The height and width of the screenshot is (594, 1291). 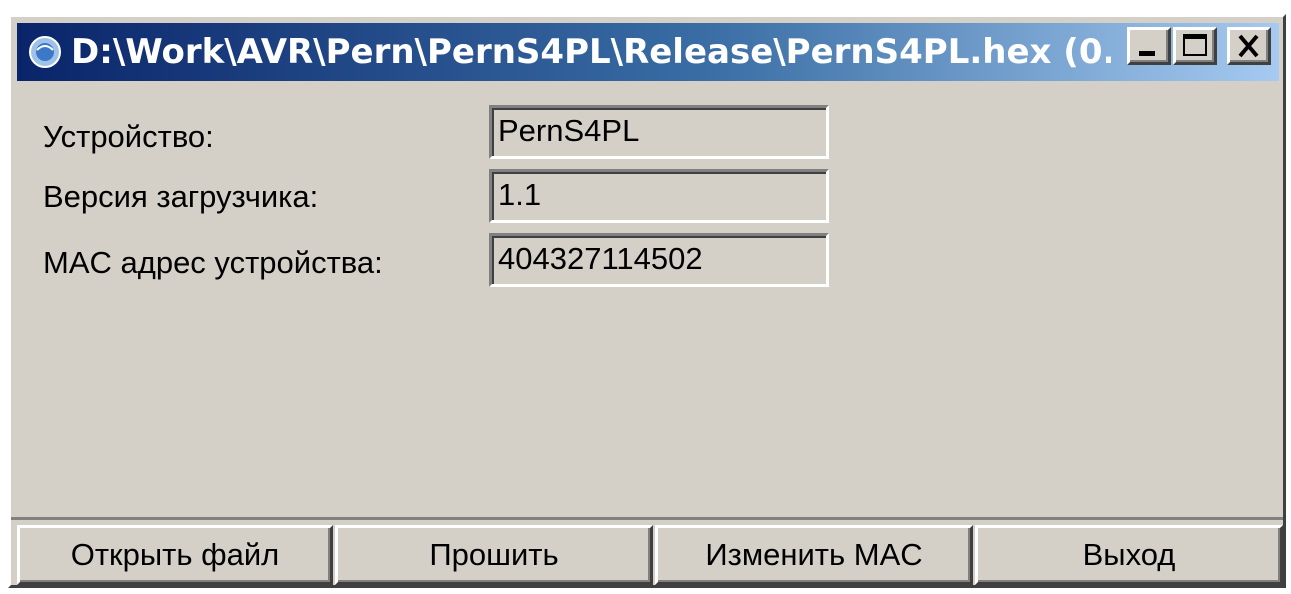 I want to click on minimize-button, so click(x=1149, y=46).